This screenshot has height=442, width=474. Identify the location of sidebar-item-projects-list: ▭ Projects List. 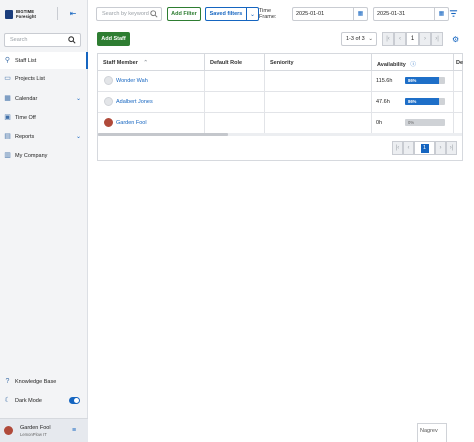
(44, 78).